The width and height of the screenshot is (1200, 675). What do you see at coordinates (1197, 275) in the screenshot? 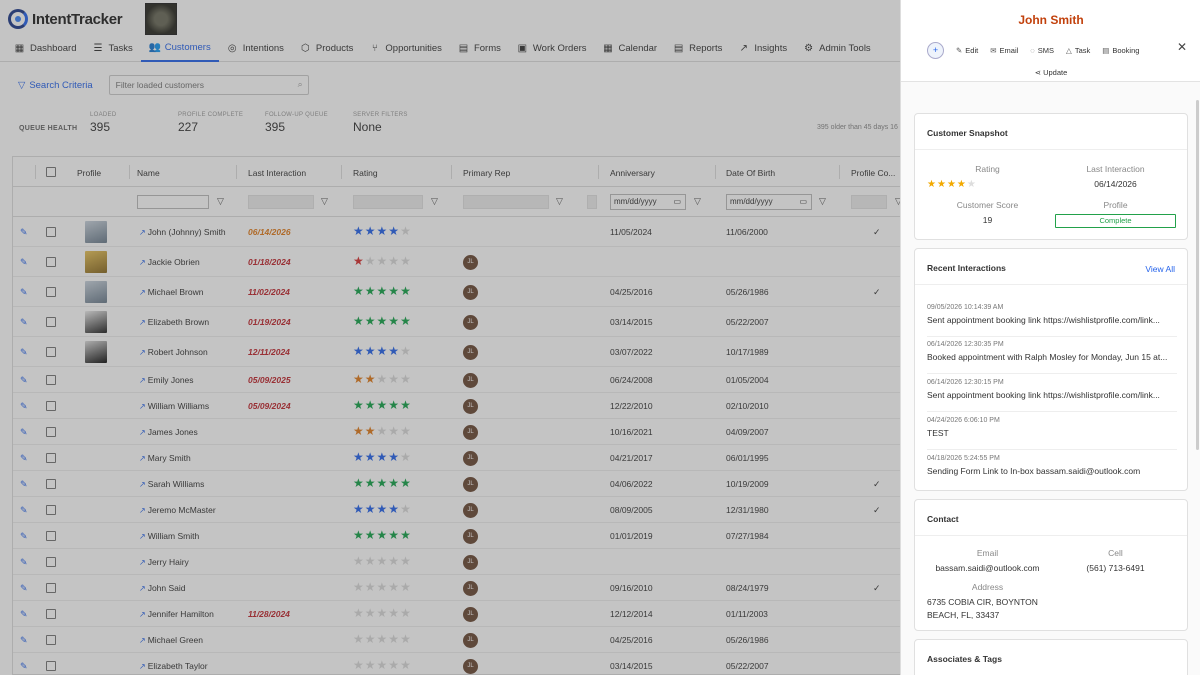
I see `panel-scrollbar` at bounding box center [1197, 275].